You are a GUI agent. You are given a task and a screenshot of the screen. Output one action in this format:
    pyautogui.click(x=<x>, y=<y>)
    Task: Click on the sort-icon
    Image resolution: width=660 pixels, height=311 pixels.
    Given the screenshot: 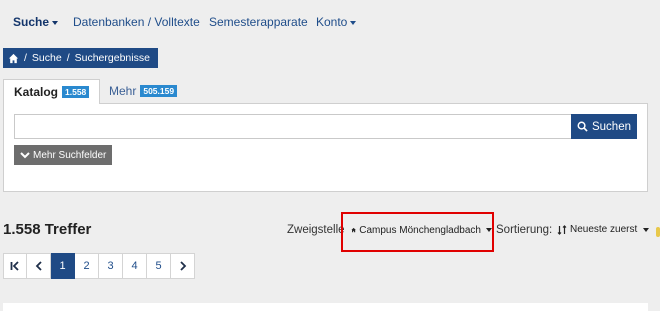 What is the action you would take?
    pyautogui.click(x=562, y=229)
    